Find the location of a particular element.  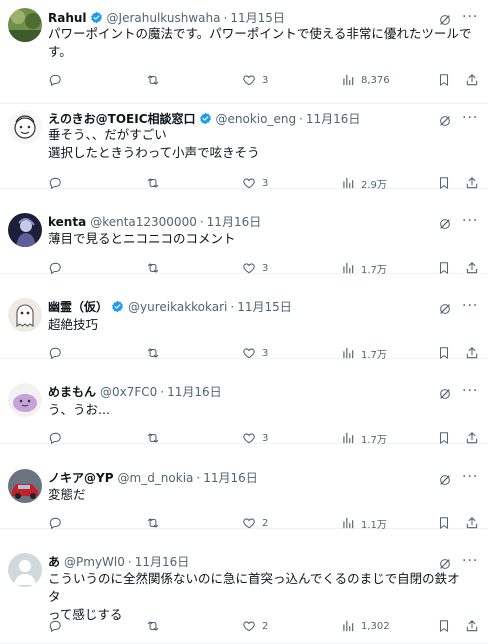

author-handle: @Jerahulkushwaha is located at coordinates (164, 18).